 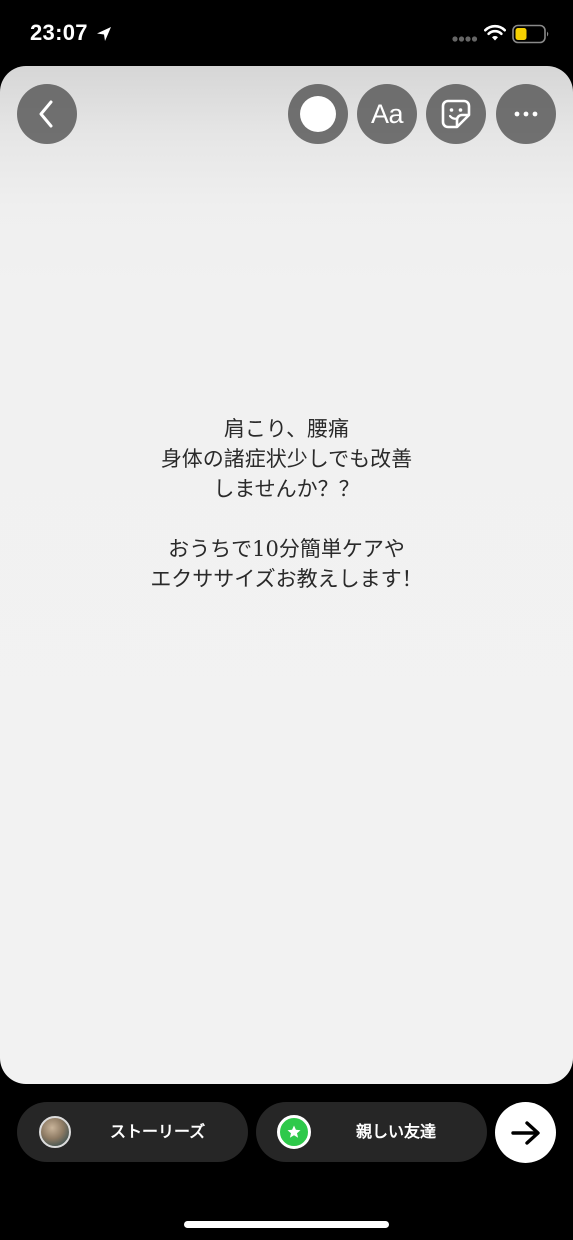 What do you see at coordinates (286, 549) in the screenshot?
I see `story-text-line: おうちで10分簡単ケアや` at bounding box center [286, 549].